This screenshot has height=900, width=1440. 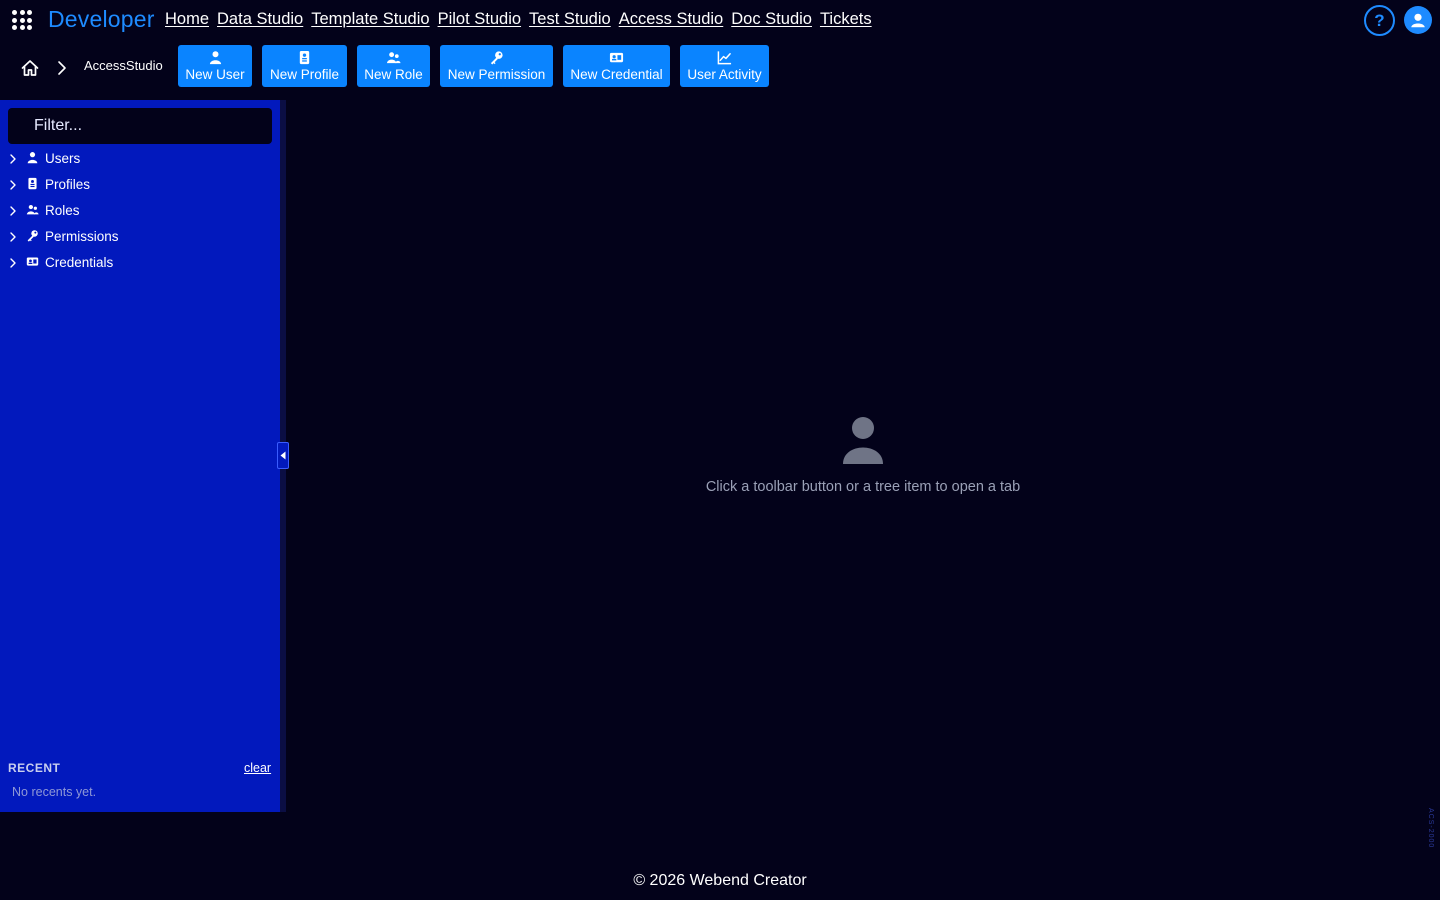 What do you see at coordinates (260, 19) in the screenshot?
I see `nav-data-studio: Data Studio` at bounding box center [260, 19].